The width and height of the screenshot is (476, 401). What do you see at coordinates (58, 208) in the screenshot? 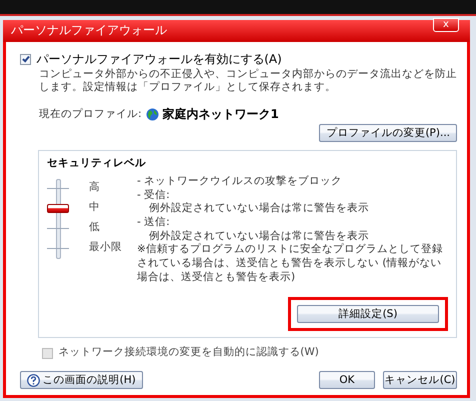
I see `slider-thumb` at bounding box center [58, 208].